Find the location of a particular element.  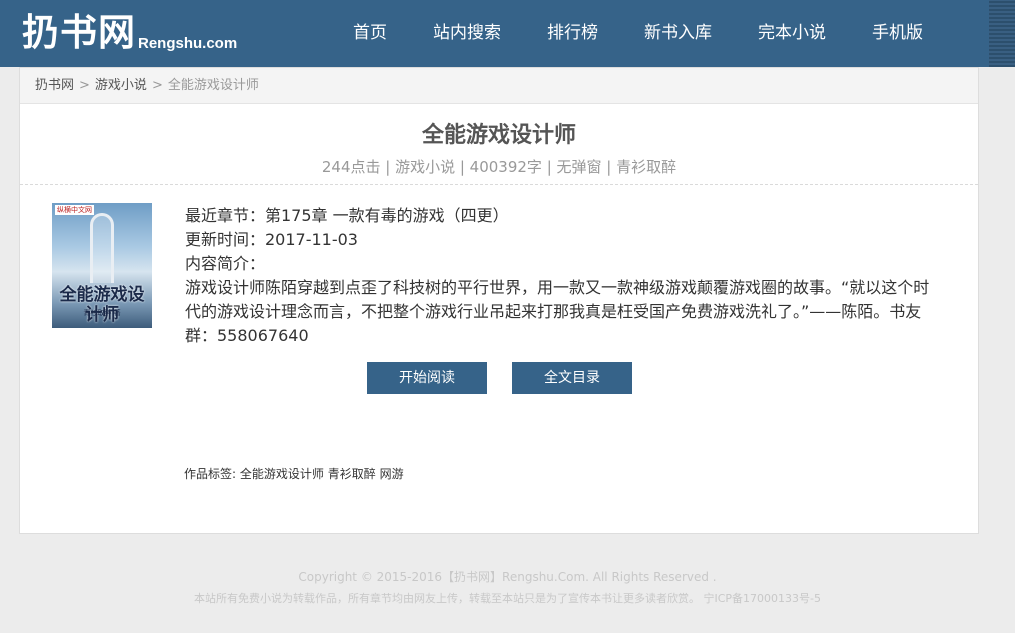

cover-tower-art is located at coordinates (102, 248).